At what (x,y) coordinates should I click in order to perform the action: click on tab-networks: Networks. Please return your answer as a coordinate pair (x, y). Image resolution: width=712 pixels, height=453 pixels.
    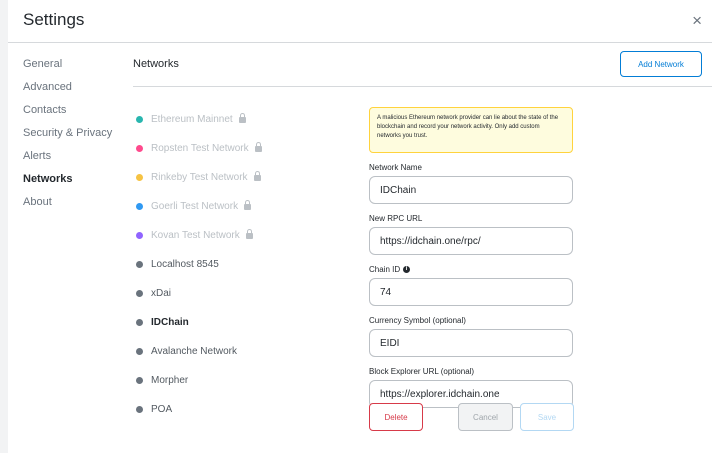
    Looking at the image, I should click on (78, 182).